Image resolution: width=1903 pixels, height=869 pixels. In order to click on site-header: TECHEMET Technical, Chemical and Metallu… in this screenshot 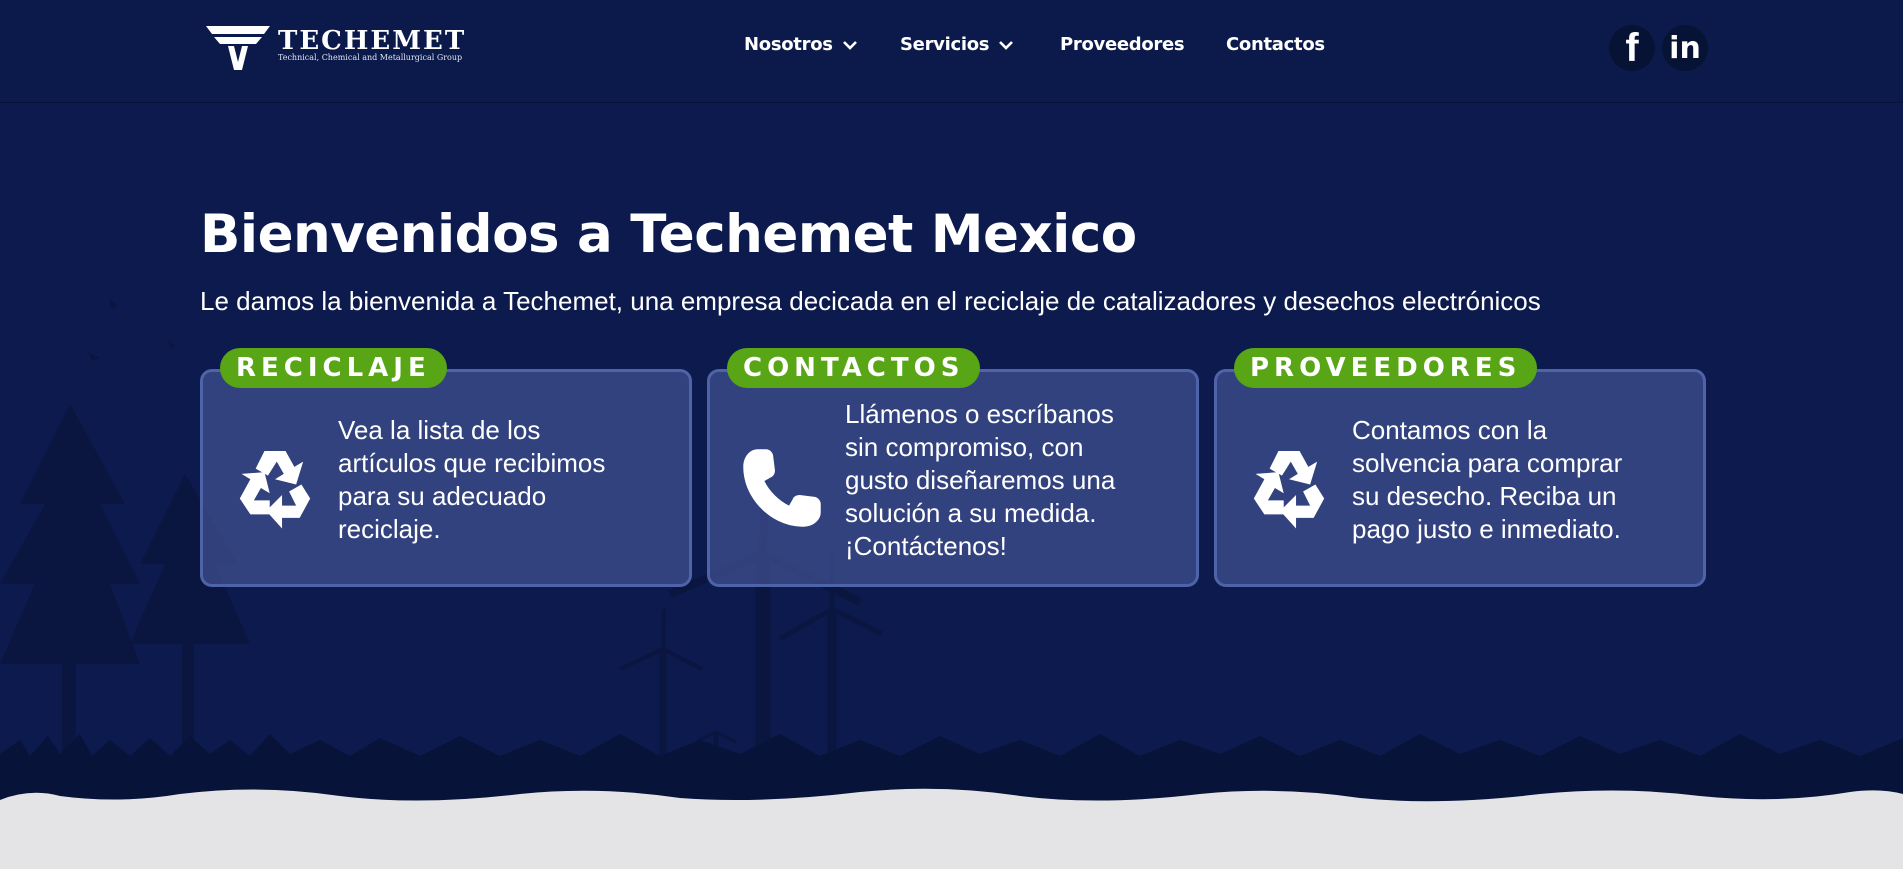, I will do `click(951, 51)`.